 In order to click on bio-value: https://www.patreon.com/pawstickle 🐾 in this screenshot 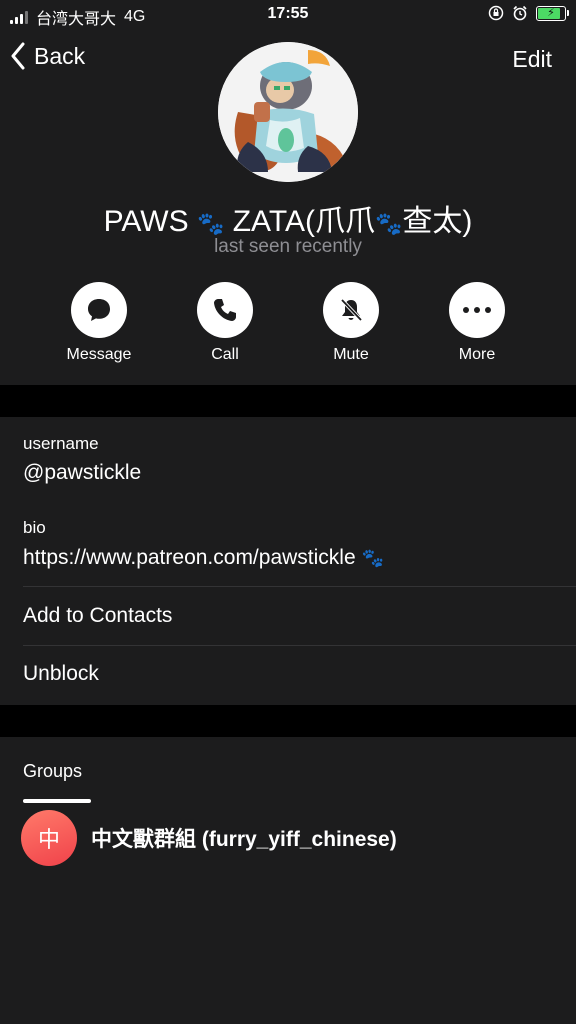, I will do `click(203, 558)`.